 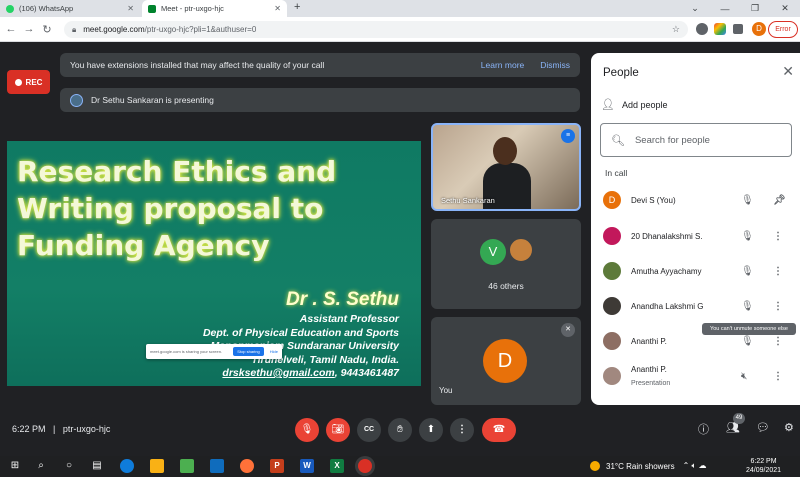 What do you see at coordinates (297, 7) in the screenshot?
I see `new-tab-button: +` at bounding box center [297, 7].